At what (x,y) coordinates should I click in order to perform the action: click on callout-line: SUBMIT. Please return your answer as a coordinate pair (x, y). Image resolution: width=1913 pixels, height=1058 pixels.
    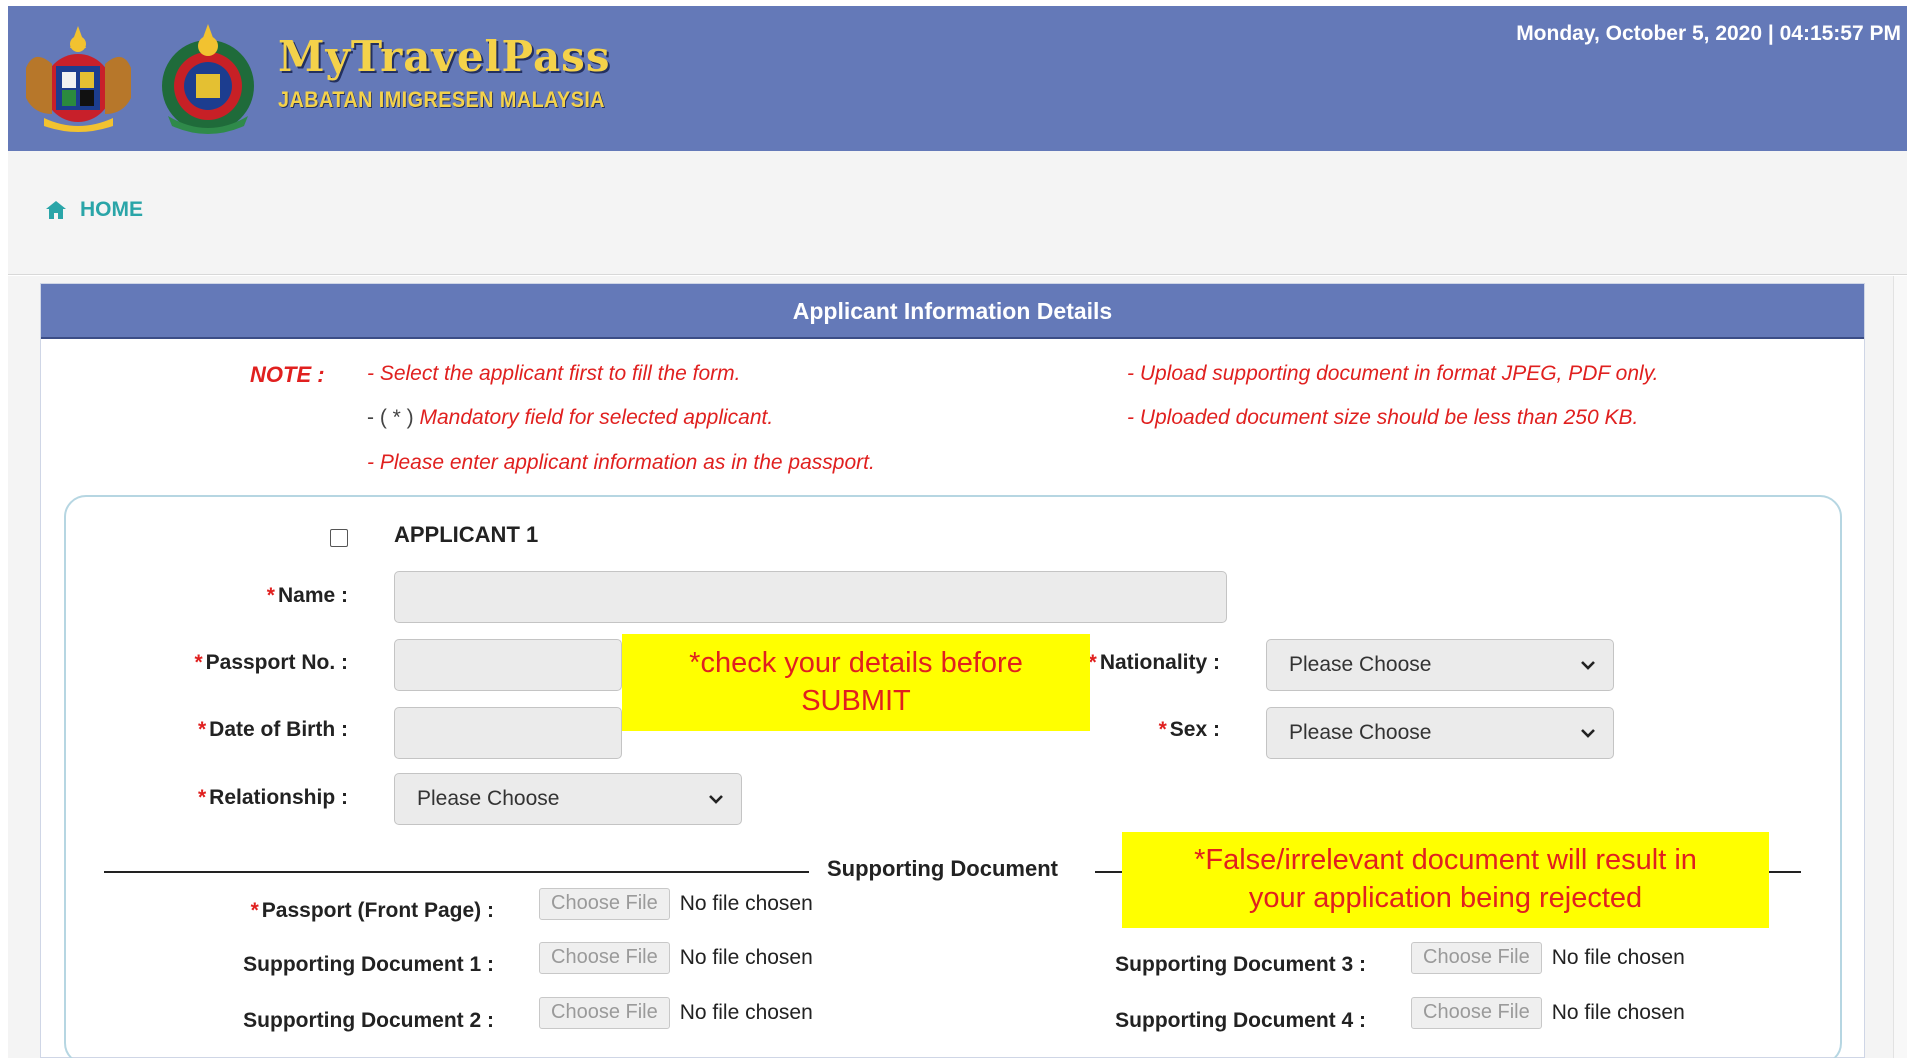
    Looking at the image, I should click on (856, 701).